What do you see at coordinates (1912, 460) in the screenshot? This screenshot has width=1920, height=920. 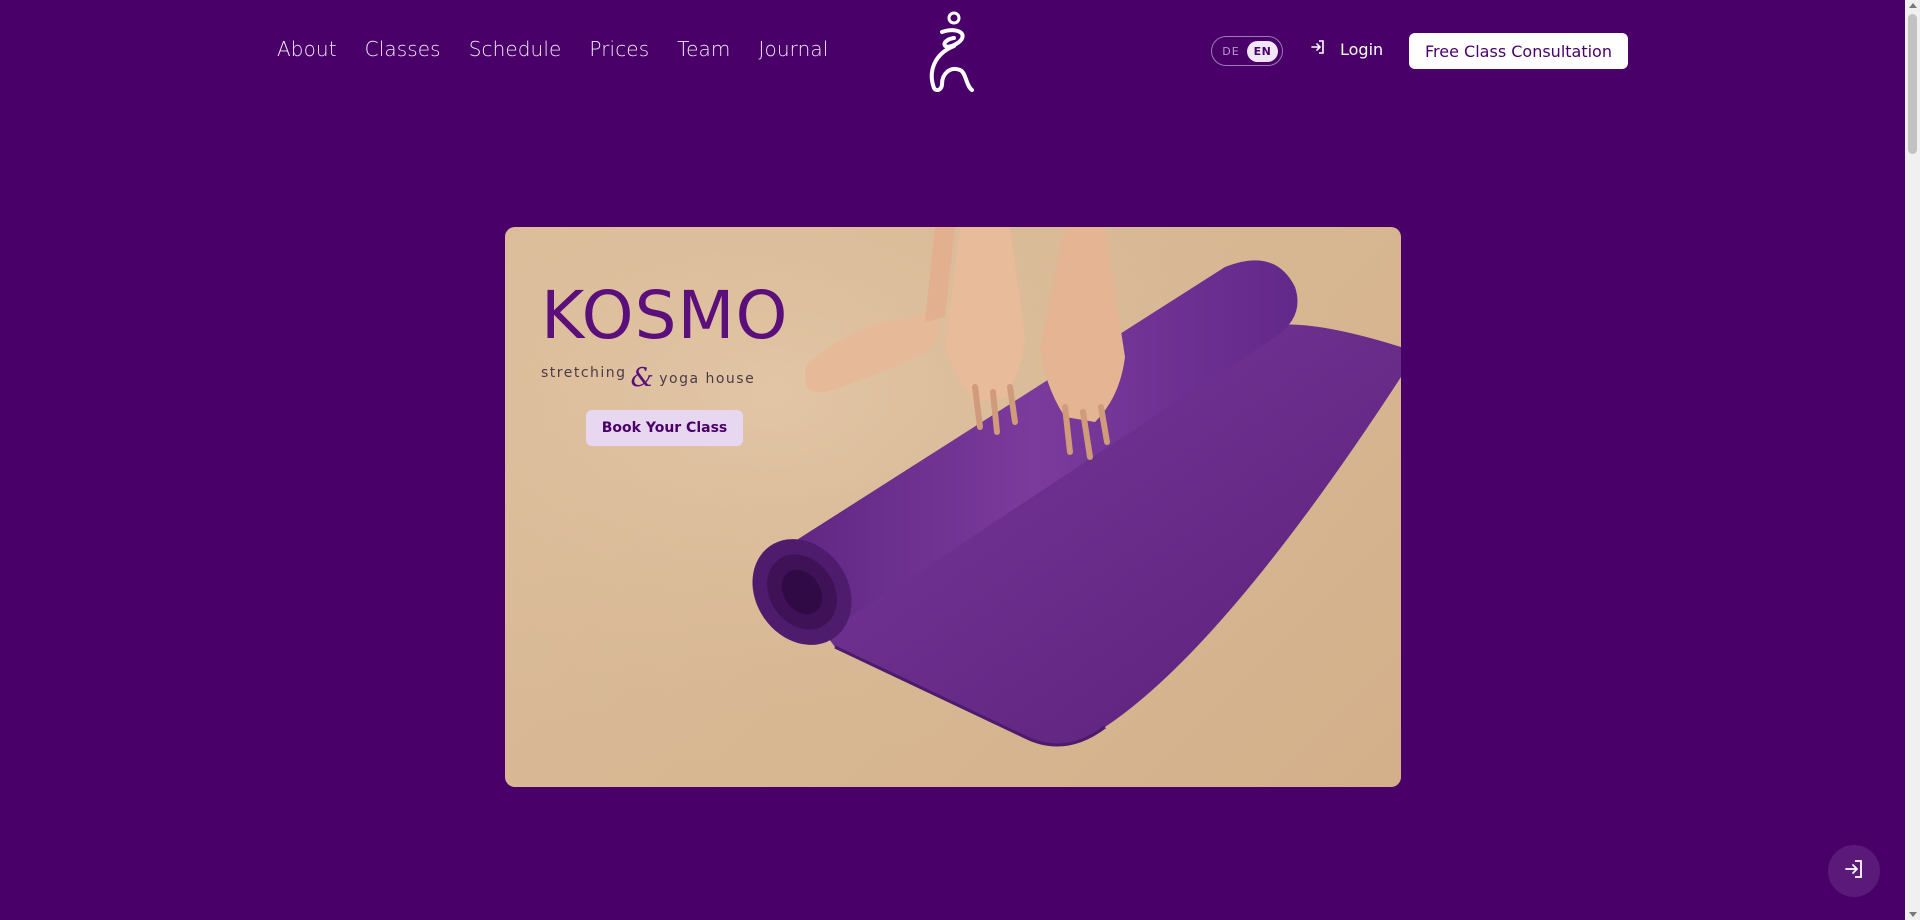 I see `page-scrollbar` at bounding box center [1912, 460].